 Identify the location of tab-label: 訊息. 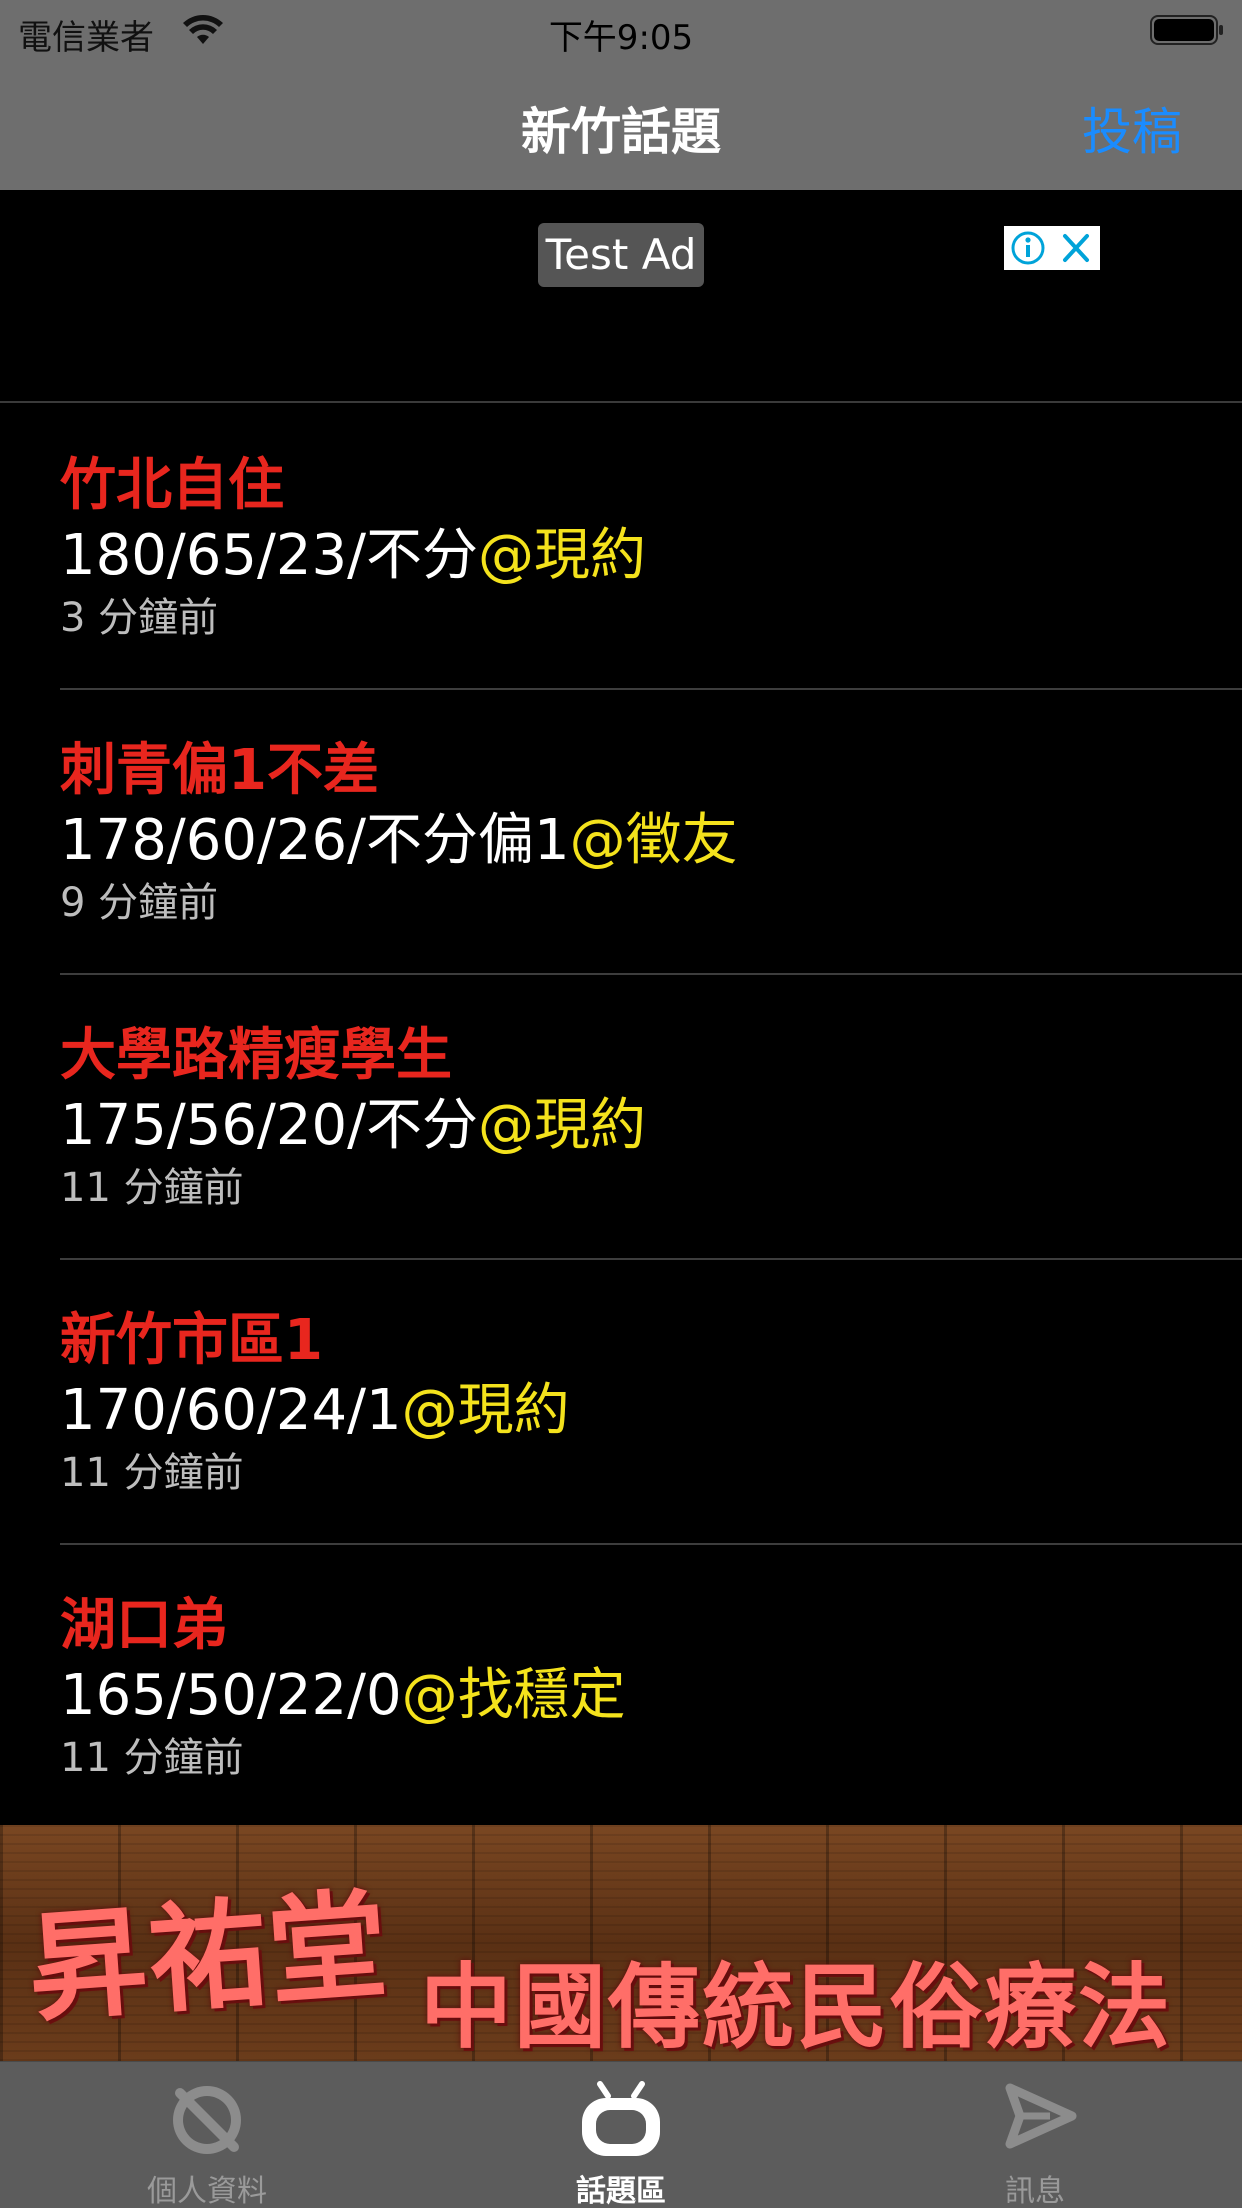
(1035, 2191).